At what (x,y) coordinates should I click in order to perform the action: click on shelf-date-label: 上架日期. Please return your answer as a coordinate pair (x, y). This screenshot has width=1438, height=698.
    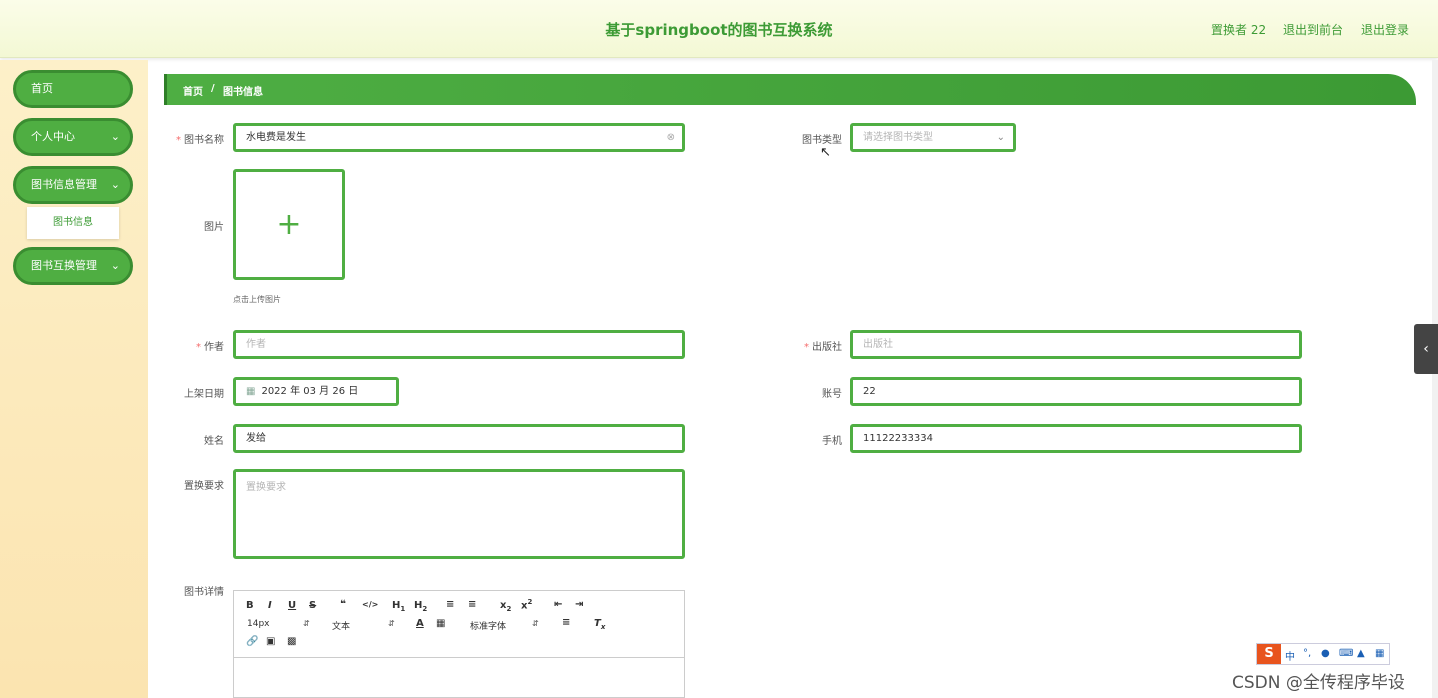
    Looking at the image, I should click on (204, 394).